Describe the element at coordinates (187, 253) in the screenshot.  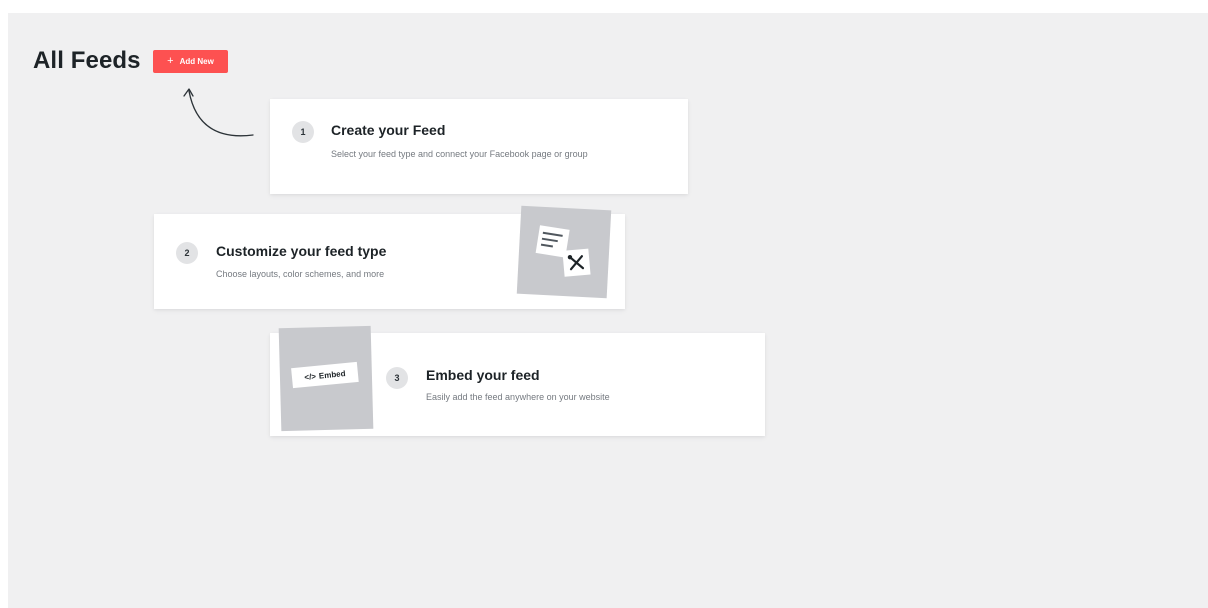
I see `step-number-badge: 2` at that location.